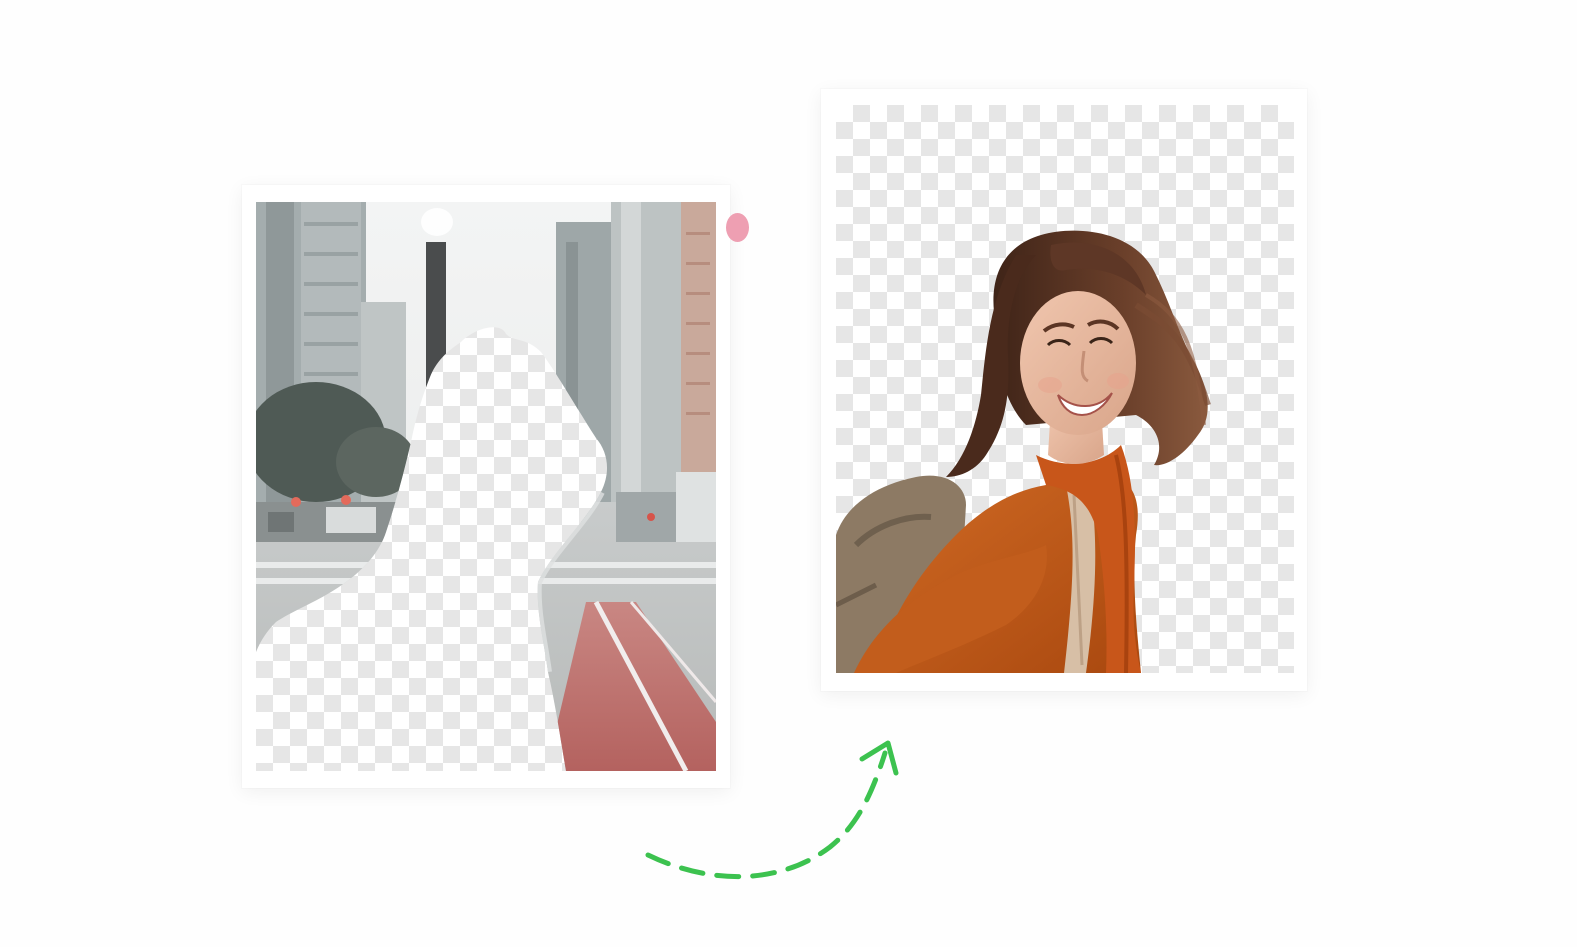 This screenshot has width=1577, height=947. What do you see at coordinates (737, 227) in the screenshot?
I see `drag-handle-icon` at bounding box center [737, 227].